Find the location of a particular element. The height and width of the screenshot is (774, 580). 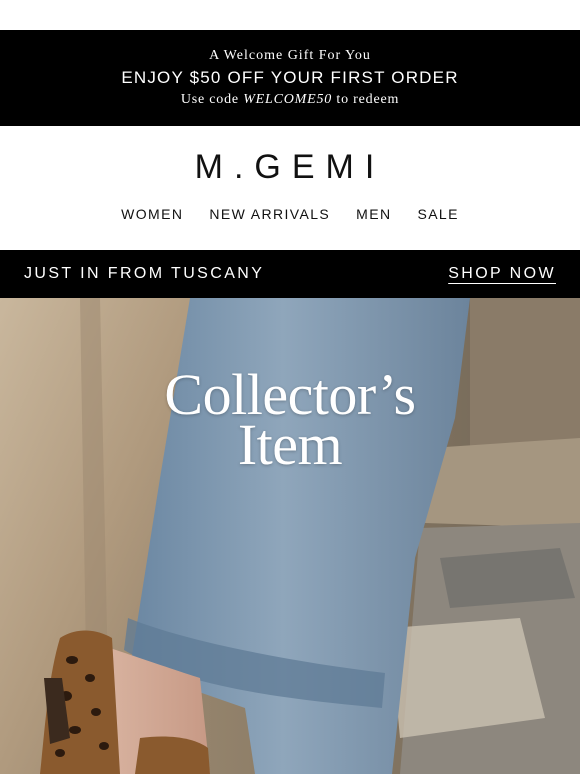

promo-code-prefix: Use code is located at coordinates (212, 99).